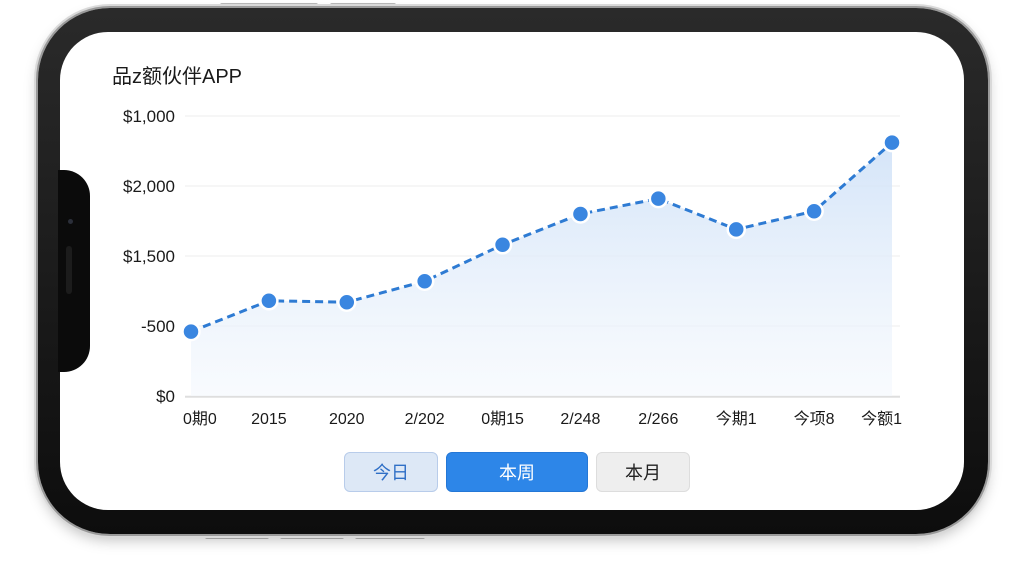 This screenshot has width=1024, height=576. What do you see at coordinates (881, 419) in the screenshot?
I see `x-tick-label: 今额1` at bounding box center [881, 419].